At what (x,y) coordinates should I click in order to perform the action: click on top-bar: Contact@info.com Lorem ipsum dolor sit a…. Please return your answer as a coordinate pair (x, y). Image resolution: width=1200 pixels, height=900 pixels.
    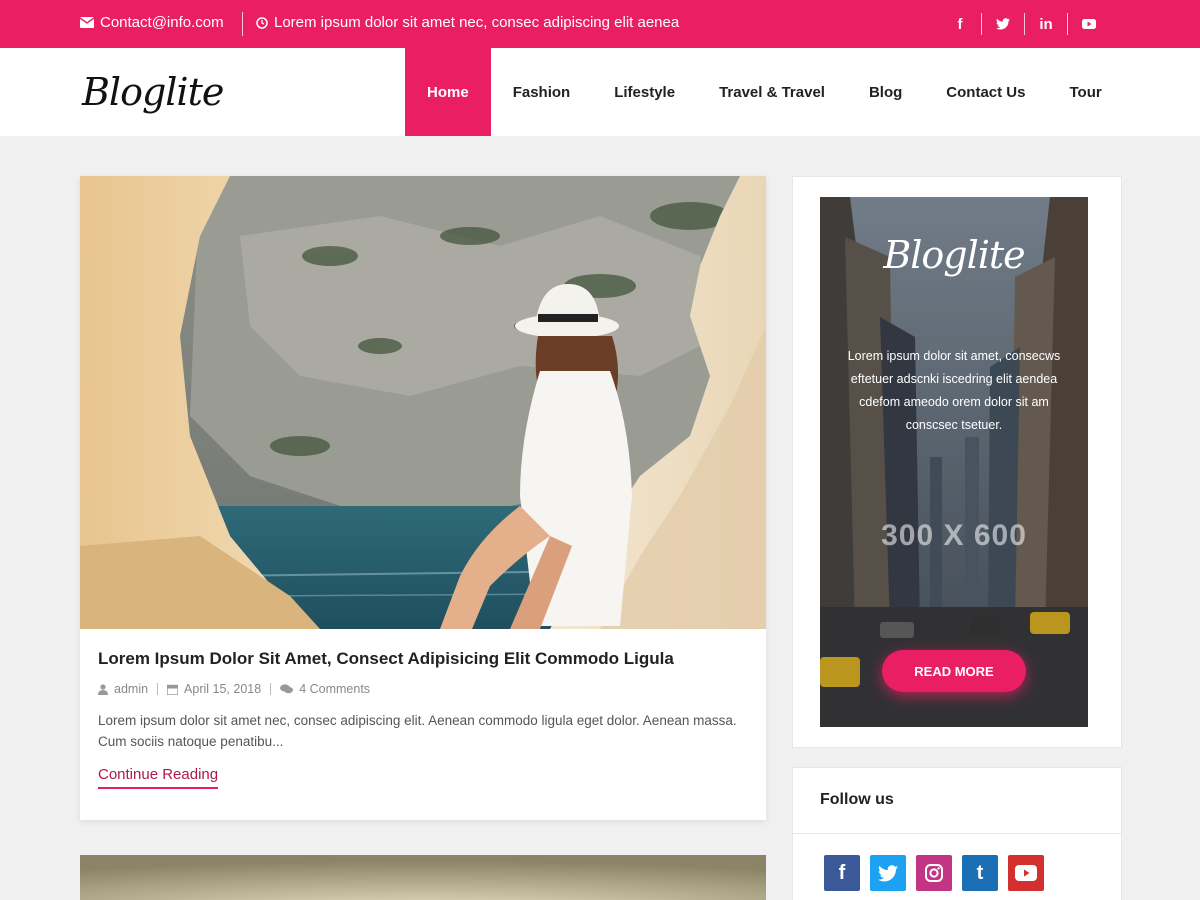
    Looking at the image, I should click on (600, 24).